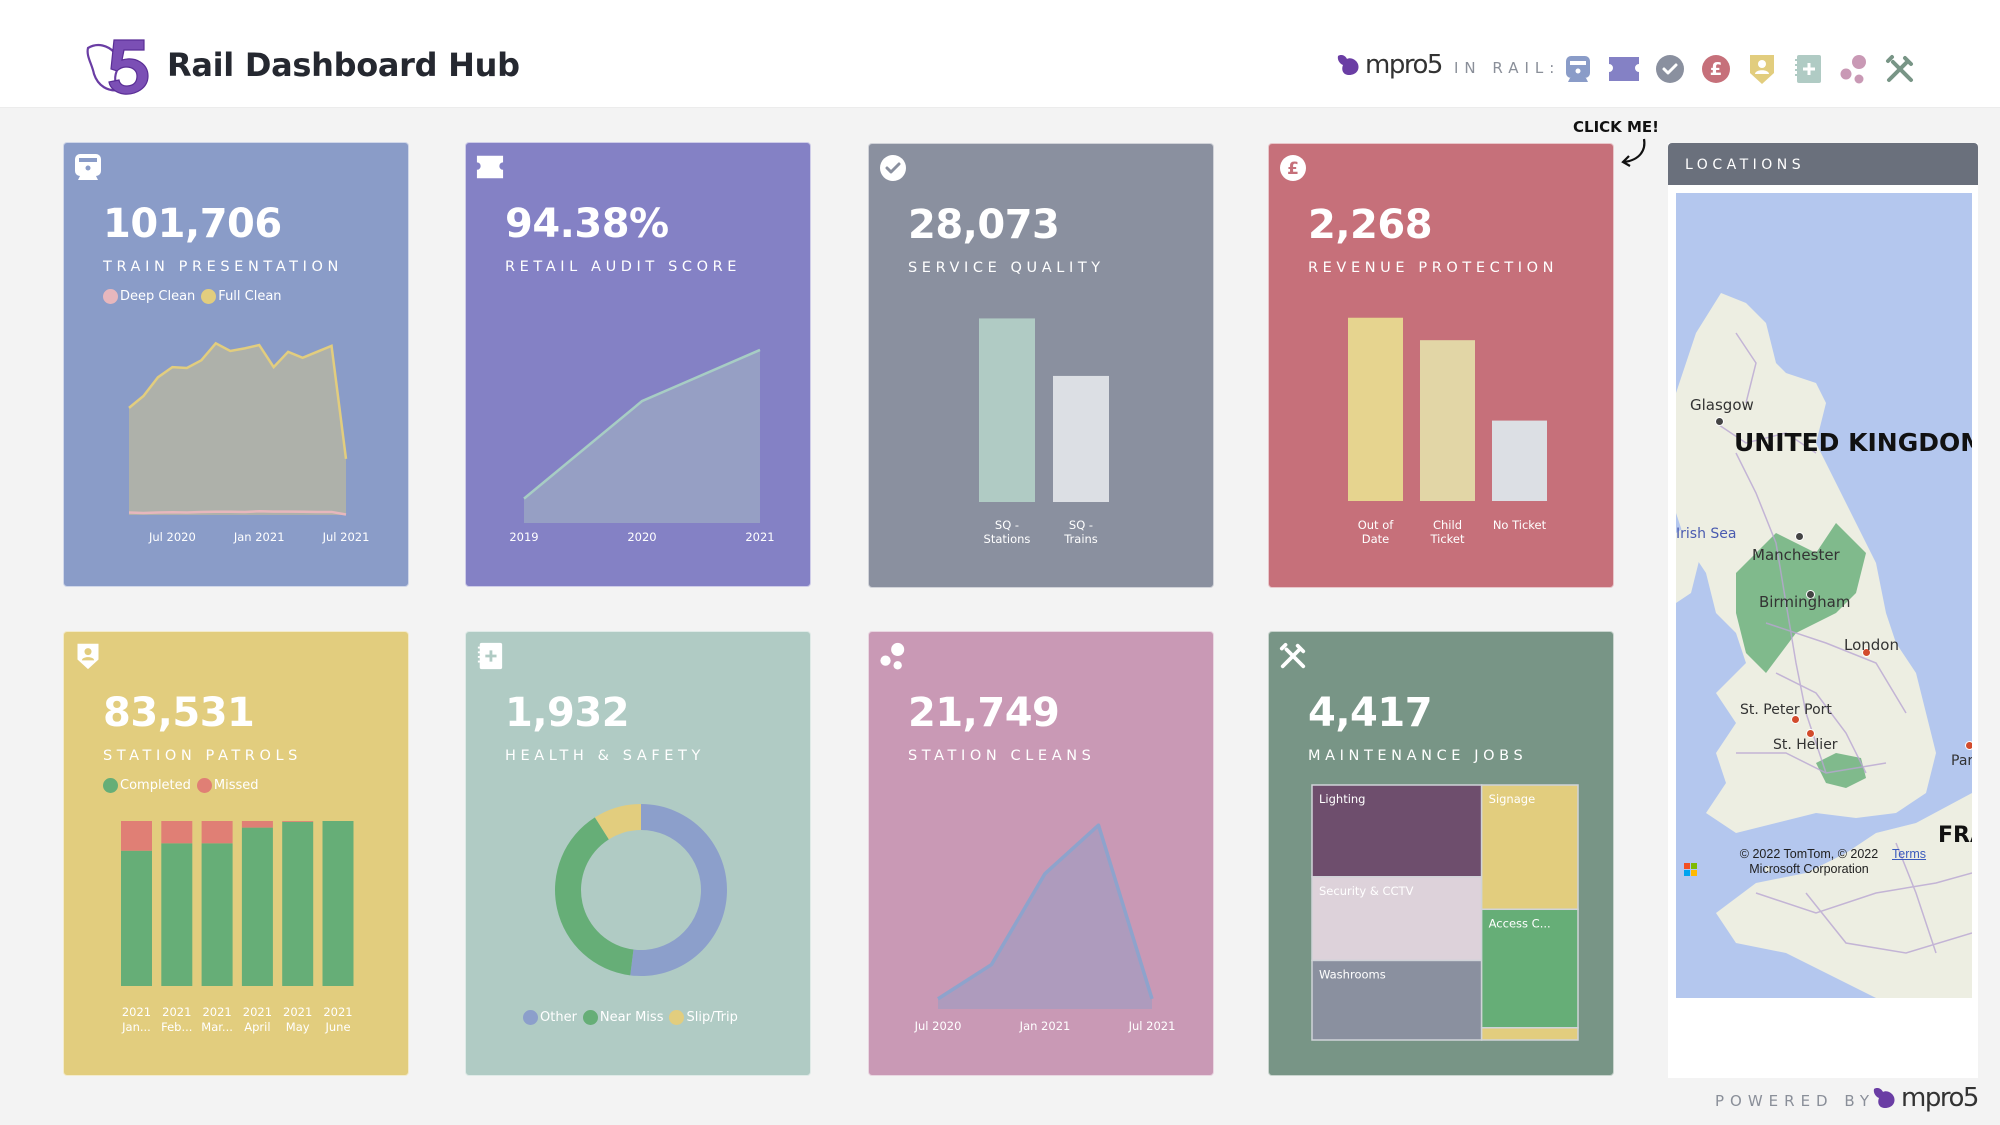 The image size is (2000, 1125). Describe the element at coordinates (712, 1017) in the screenshot. I see `legend-label: Slip/Trip` at that location.